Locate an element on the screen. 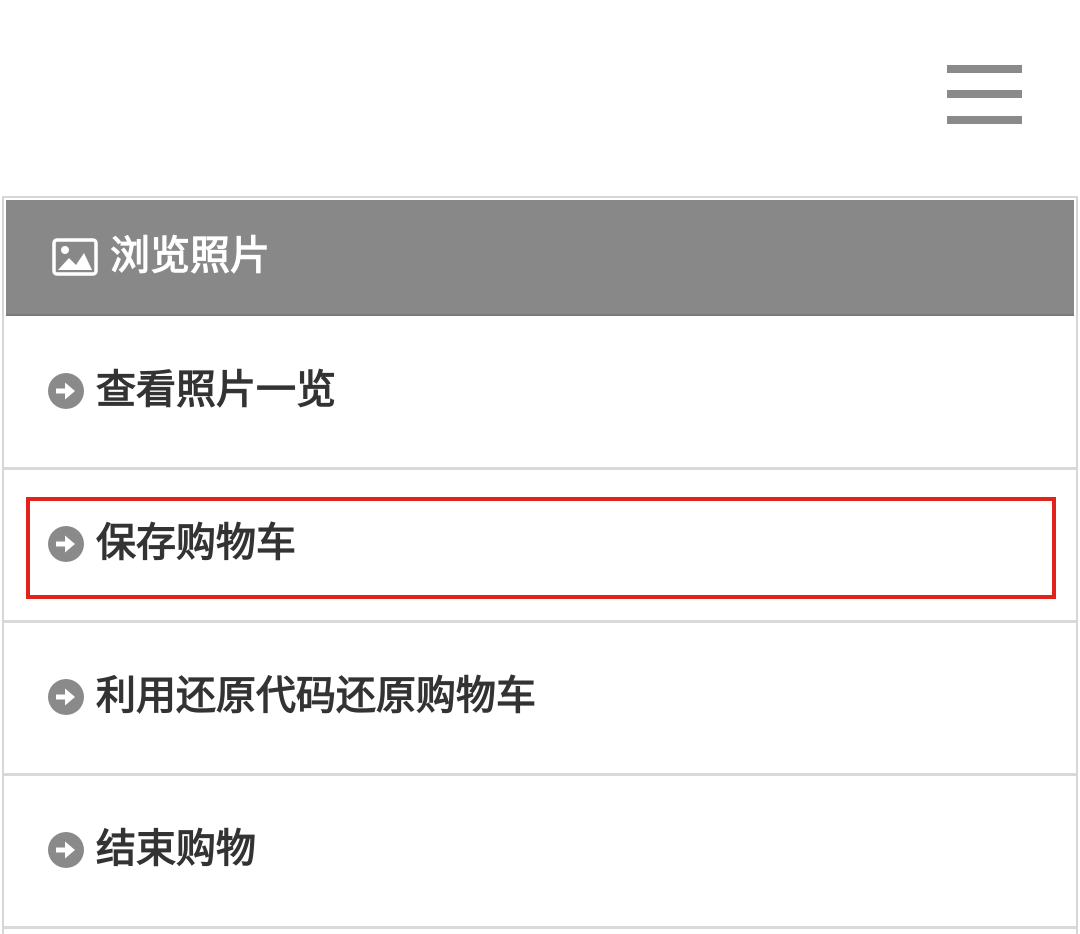 This screenshot has width=1080, height=934. menu-header-label: 浏览照片 is located at coordinates (190, 256).